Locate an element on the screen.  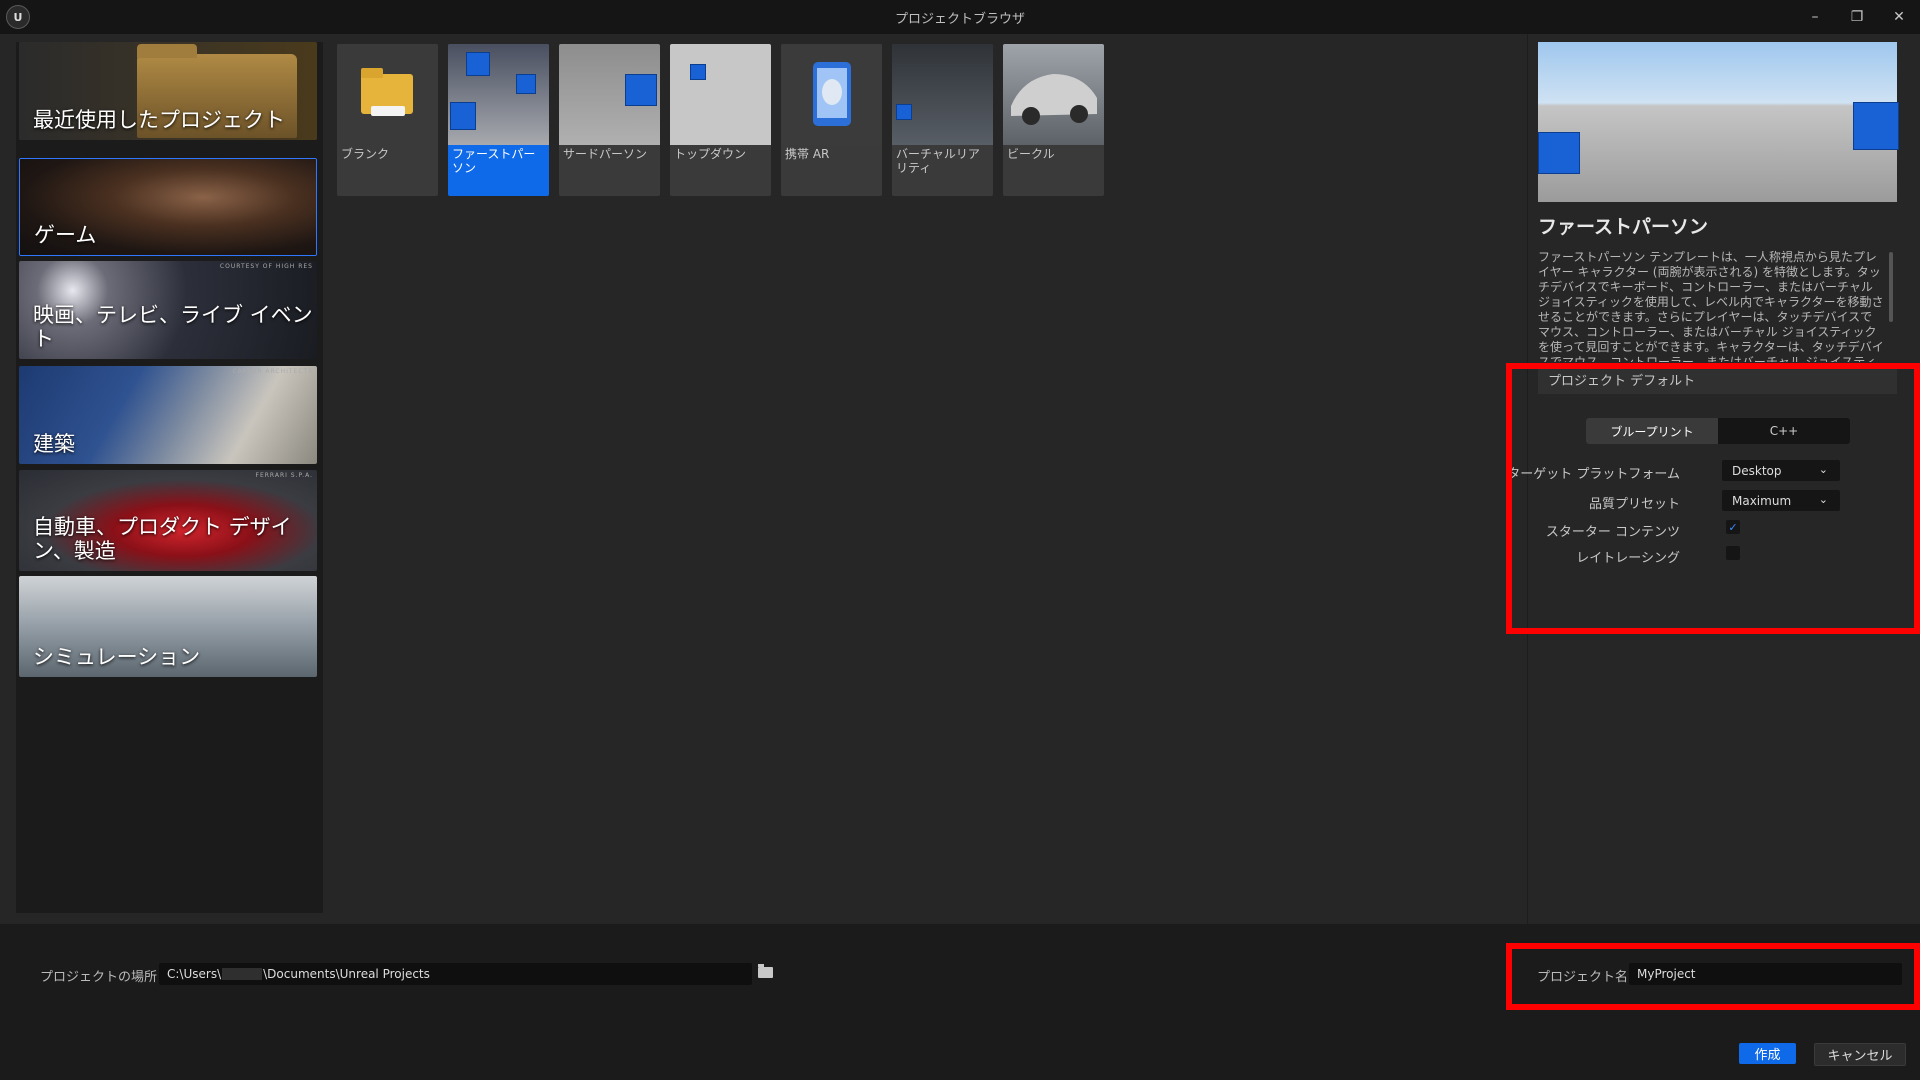
image-credit: COURTESY OF HIGH RES is located at coordinates (266, 266).